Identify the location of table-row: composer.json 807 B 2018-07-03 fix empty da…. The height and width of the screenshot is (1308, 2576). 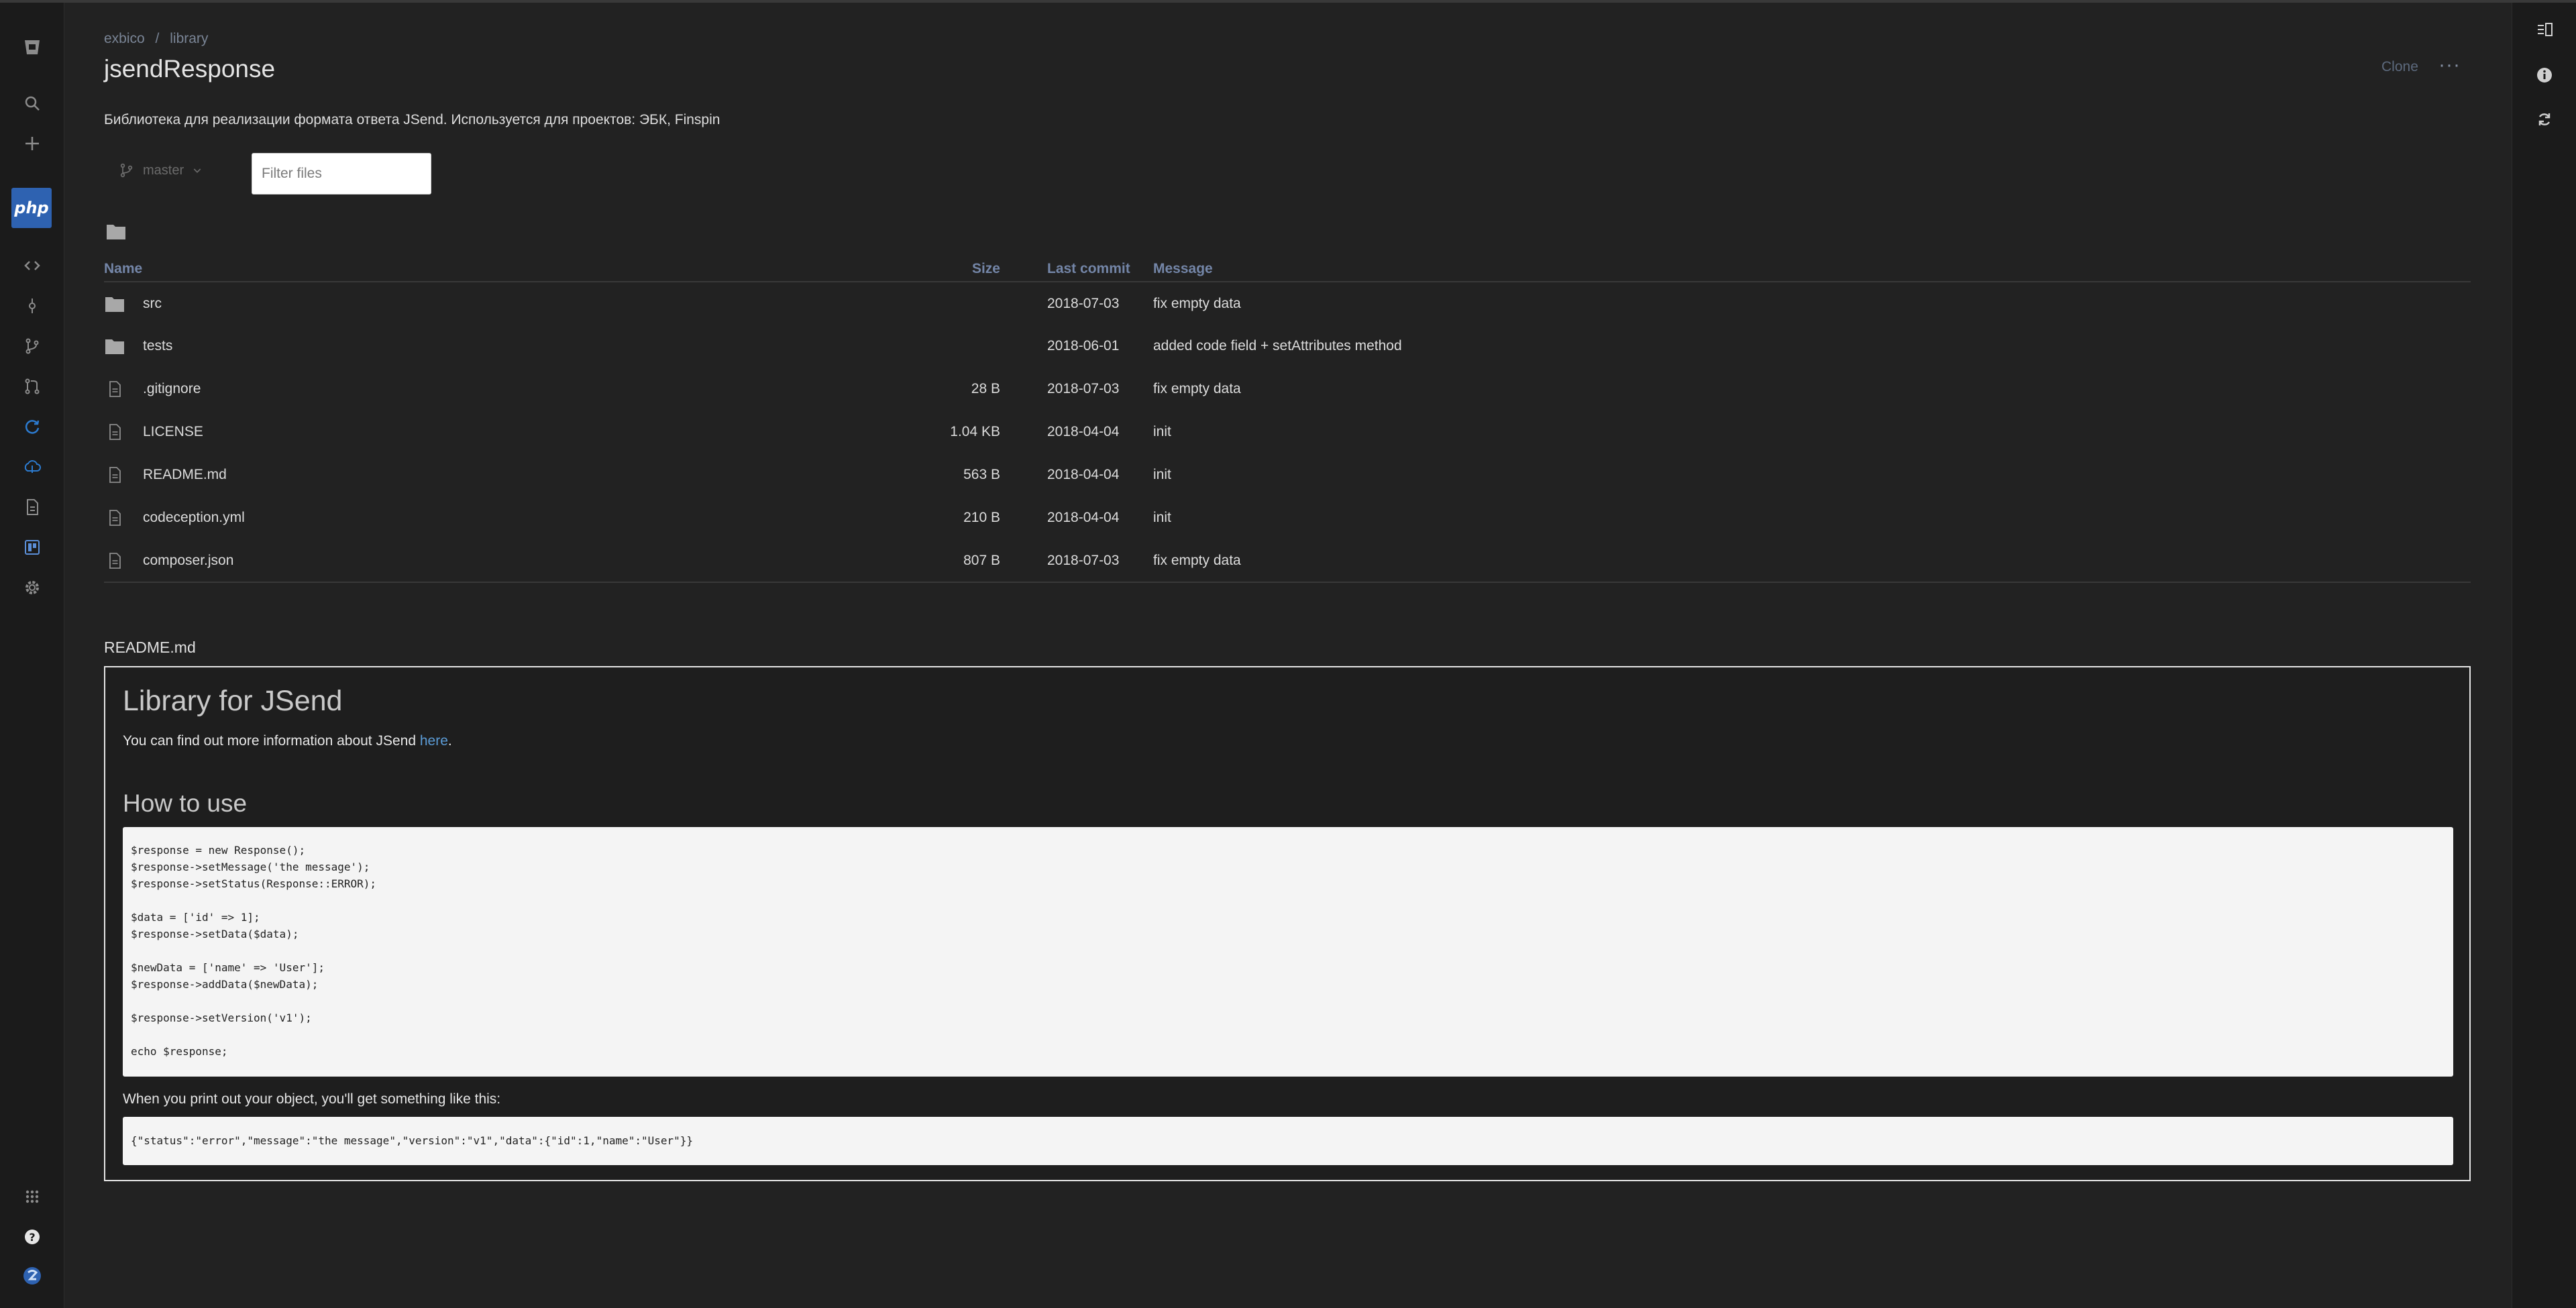
(1287, 561).